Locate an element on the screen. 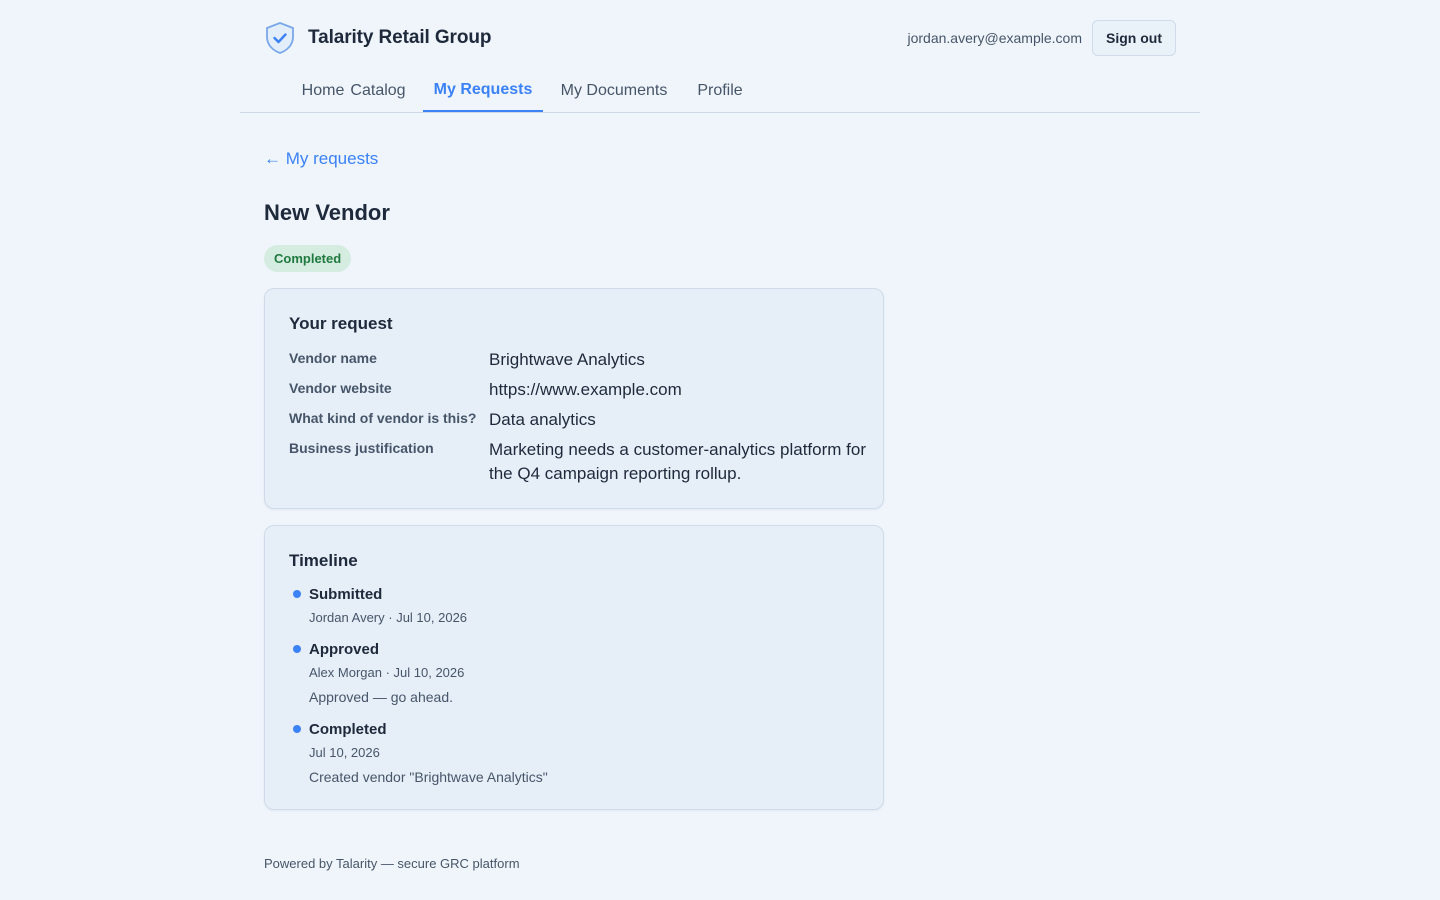  tab-catalog: Catalog is located at coordinates (378, 91).